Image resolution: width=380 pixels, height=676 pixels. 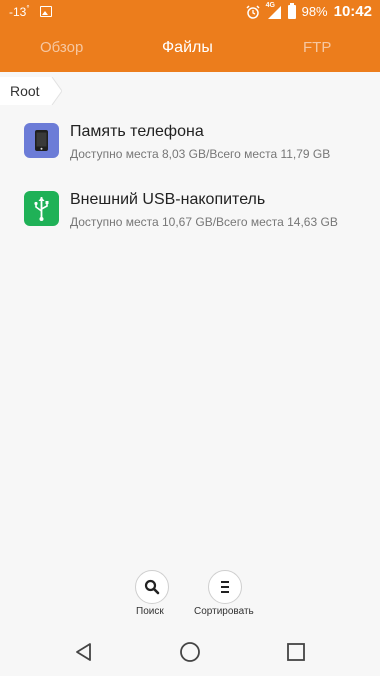 I want to click on bottom-actions: Поиск Сортировать, so click(x=190, y=595).